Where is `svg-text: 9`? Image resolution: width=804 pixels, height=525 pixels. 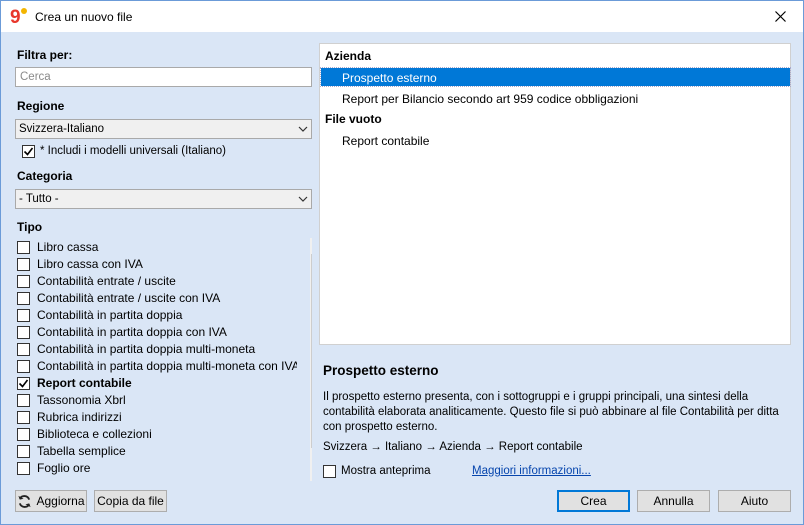 svg-text: 9 is located at coordinates (15, 16).